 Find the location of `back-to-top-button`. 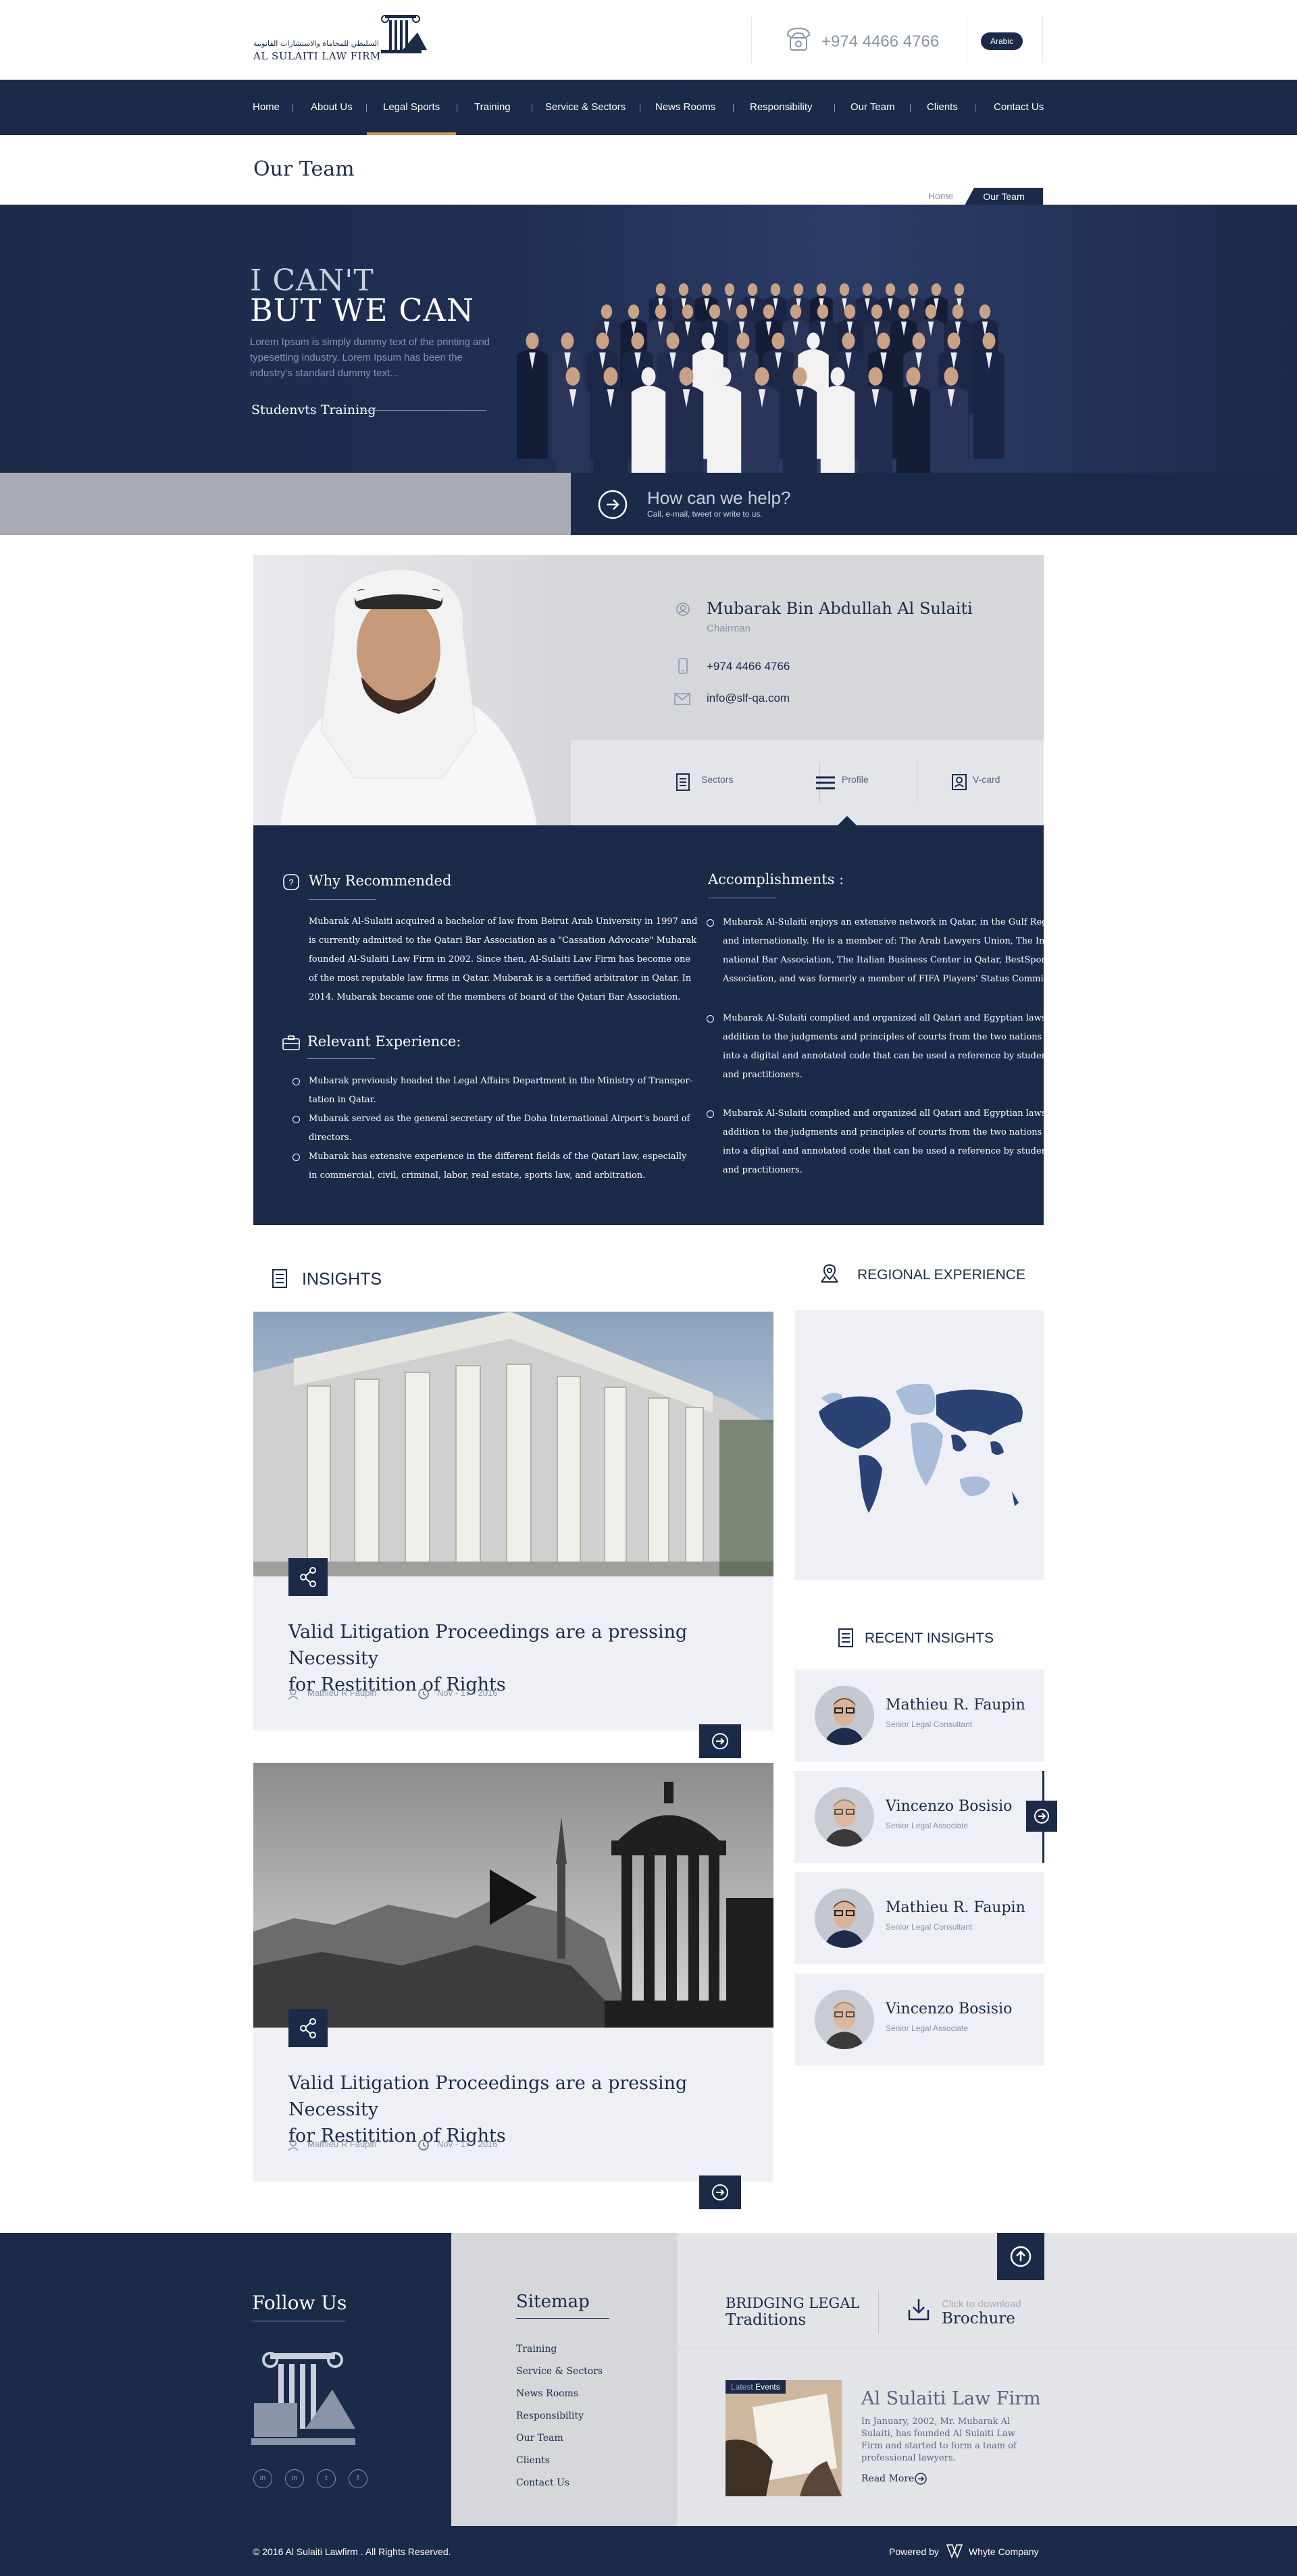

back-to-top-button is located at coordinates (1020, 2256).